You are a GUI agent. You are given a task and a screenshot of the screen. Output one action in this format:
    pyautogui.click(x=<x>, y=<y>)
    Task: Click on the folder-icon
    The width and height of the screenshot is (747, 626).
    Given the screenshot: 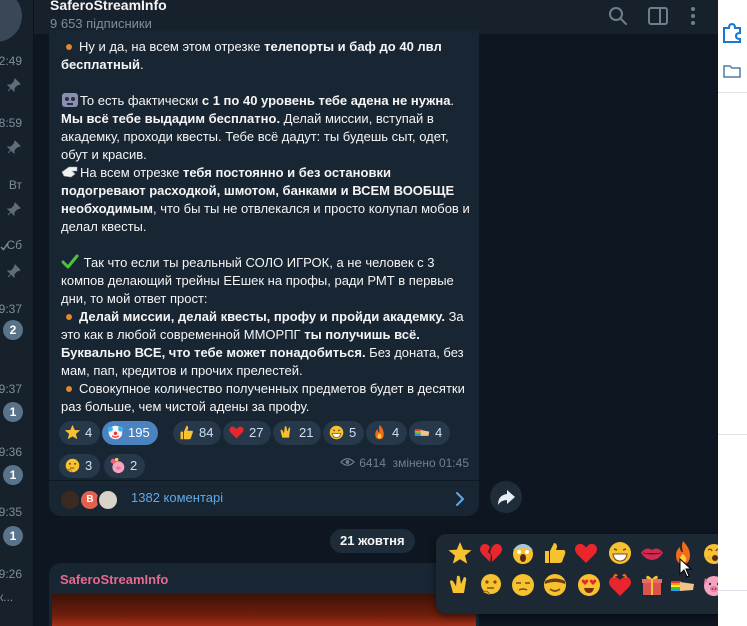 What is the action you would take?
    pyautogui.click(x=732, y=71)
    